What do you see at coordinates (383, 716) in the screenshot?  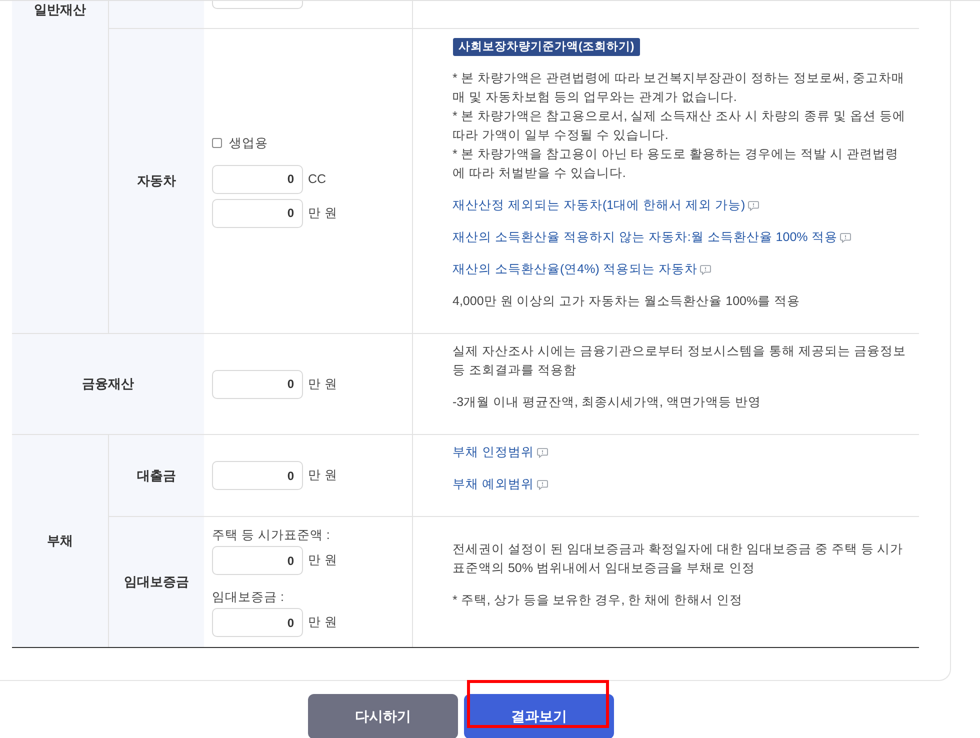 I see `action-button: 다시하기` at bounding box center [383, 716].